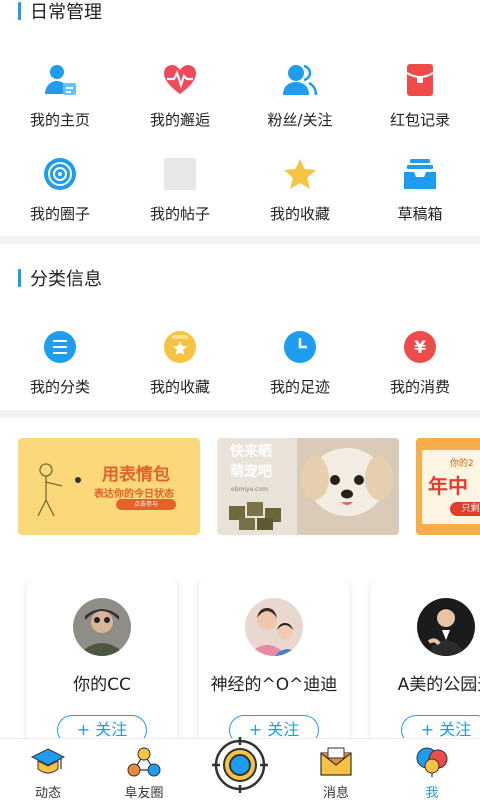 This screenshot has width=480, height=800. What do you see at coordinates (144, 793) in the screenshot?
I see `tab-label: 阜友圈` at bounding box center [144, 793].